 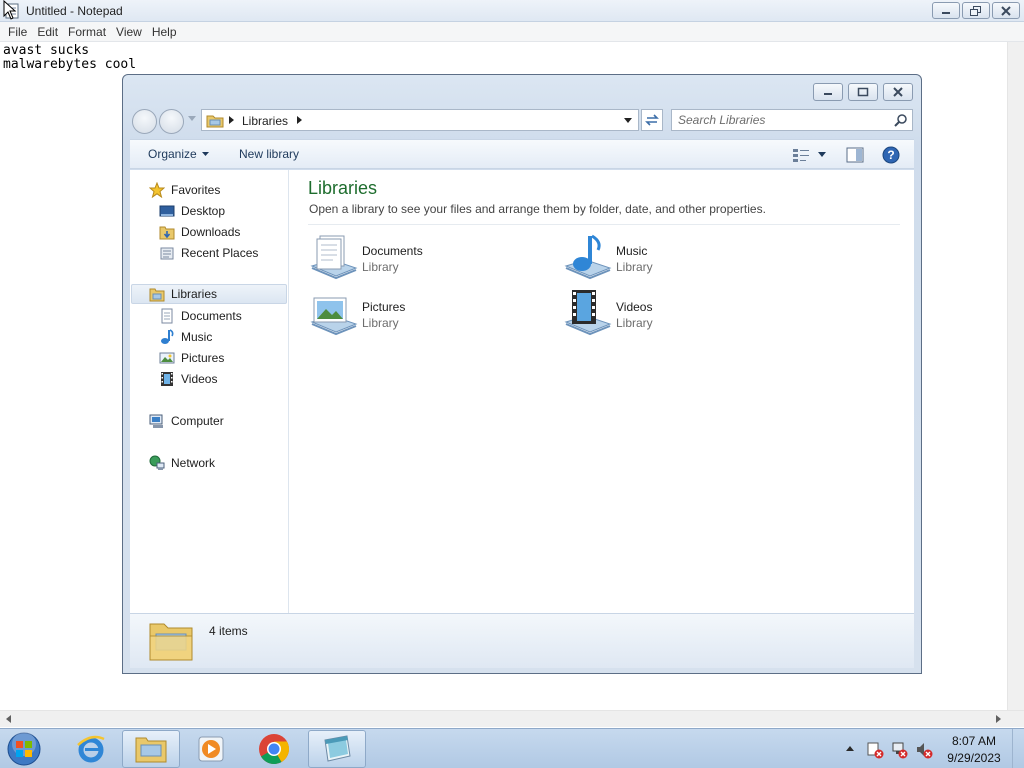 I want to click on organize-label: Organize, so click(x=172, y=154).